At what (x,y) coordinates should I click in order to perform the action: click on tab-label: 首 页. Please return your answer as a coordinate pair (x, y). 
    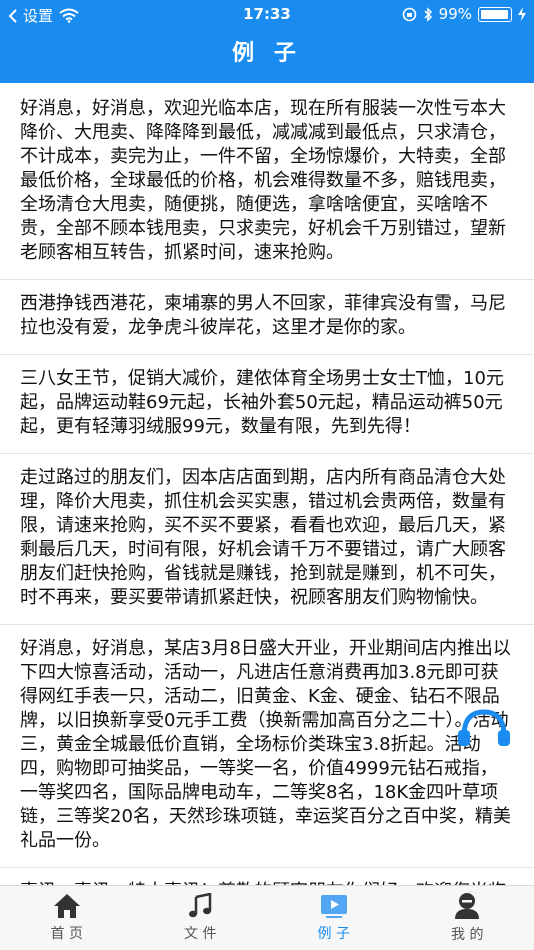
    Looking at the image, I should click on (66, 934).